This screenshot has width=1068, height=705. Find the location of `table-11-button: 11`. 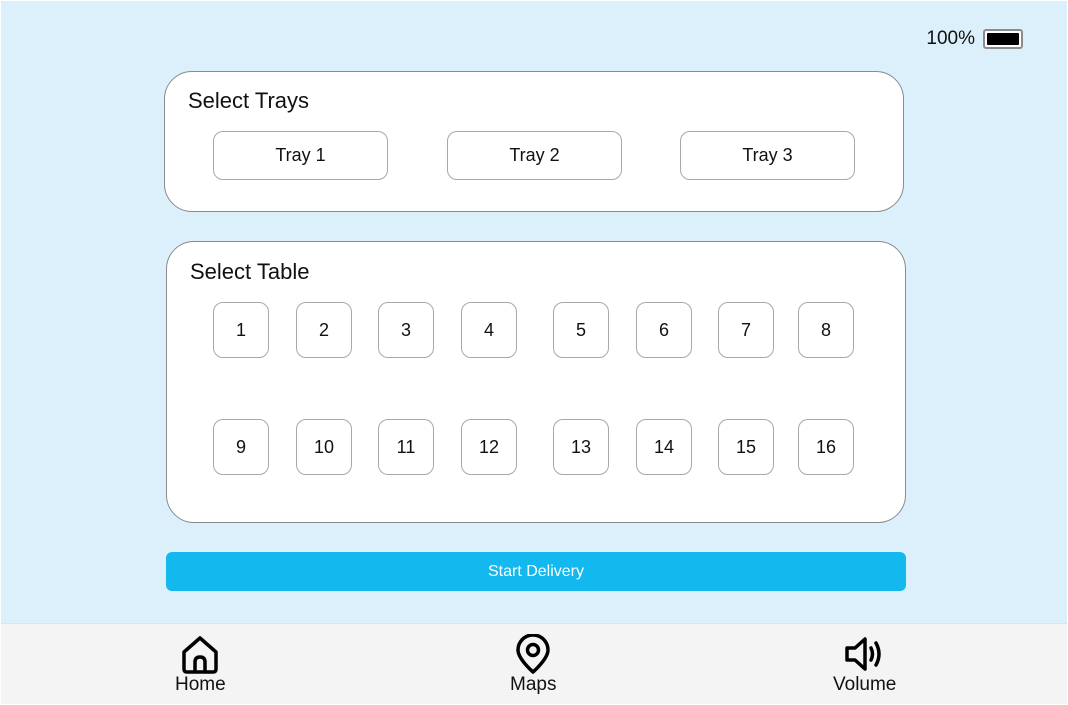

table-11-button: 11 is located at coordinates (406, 447).